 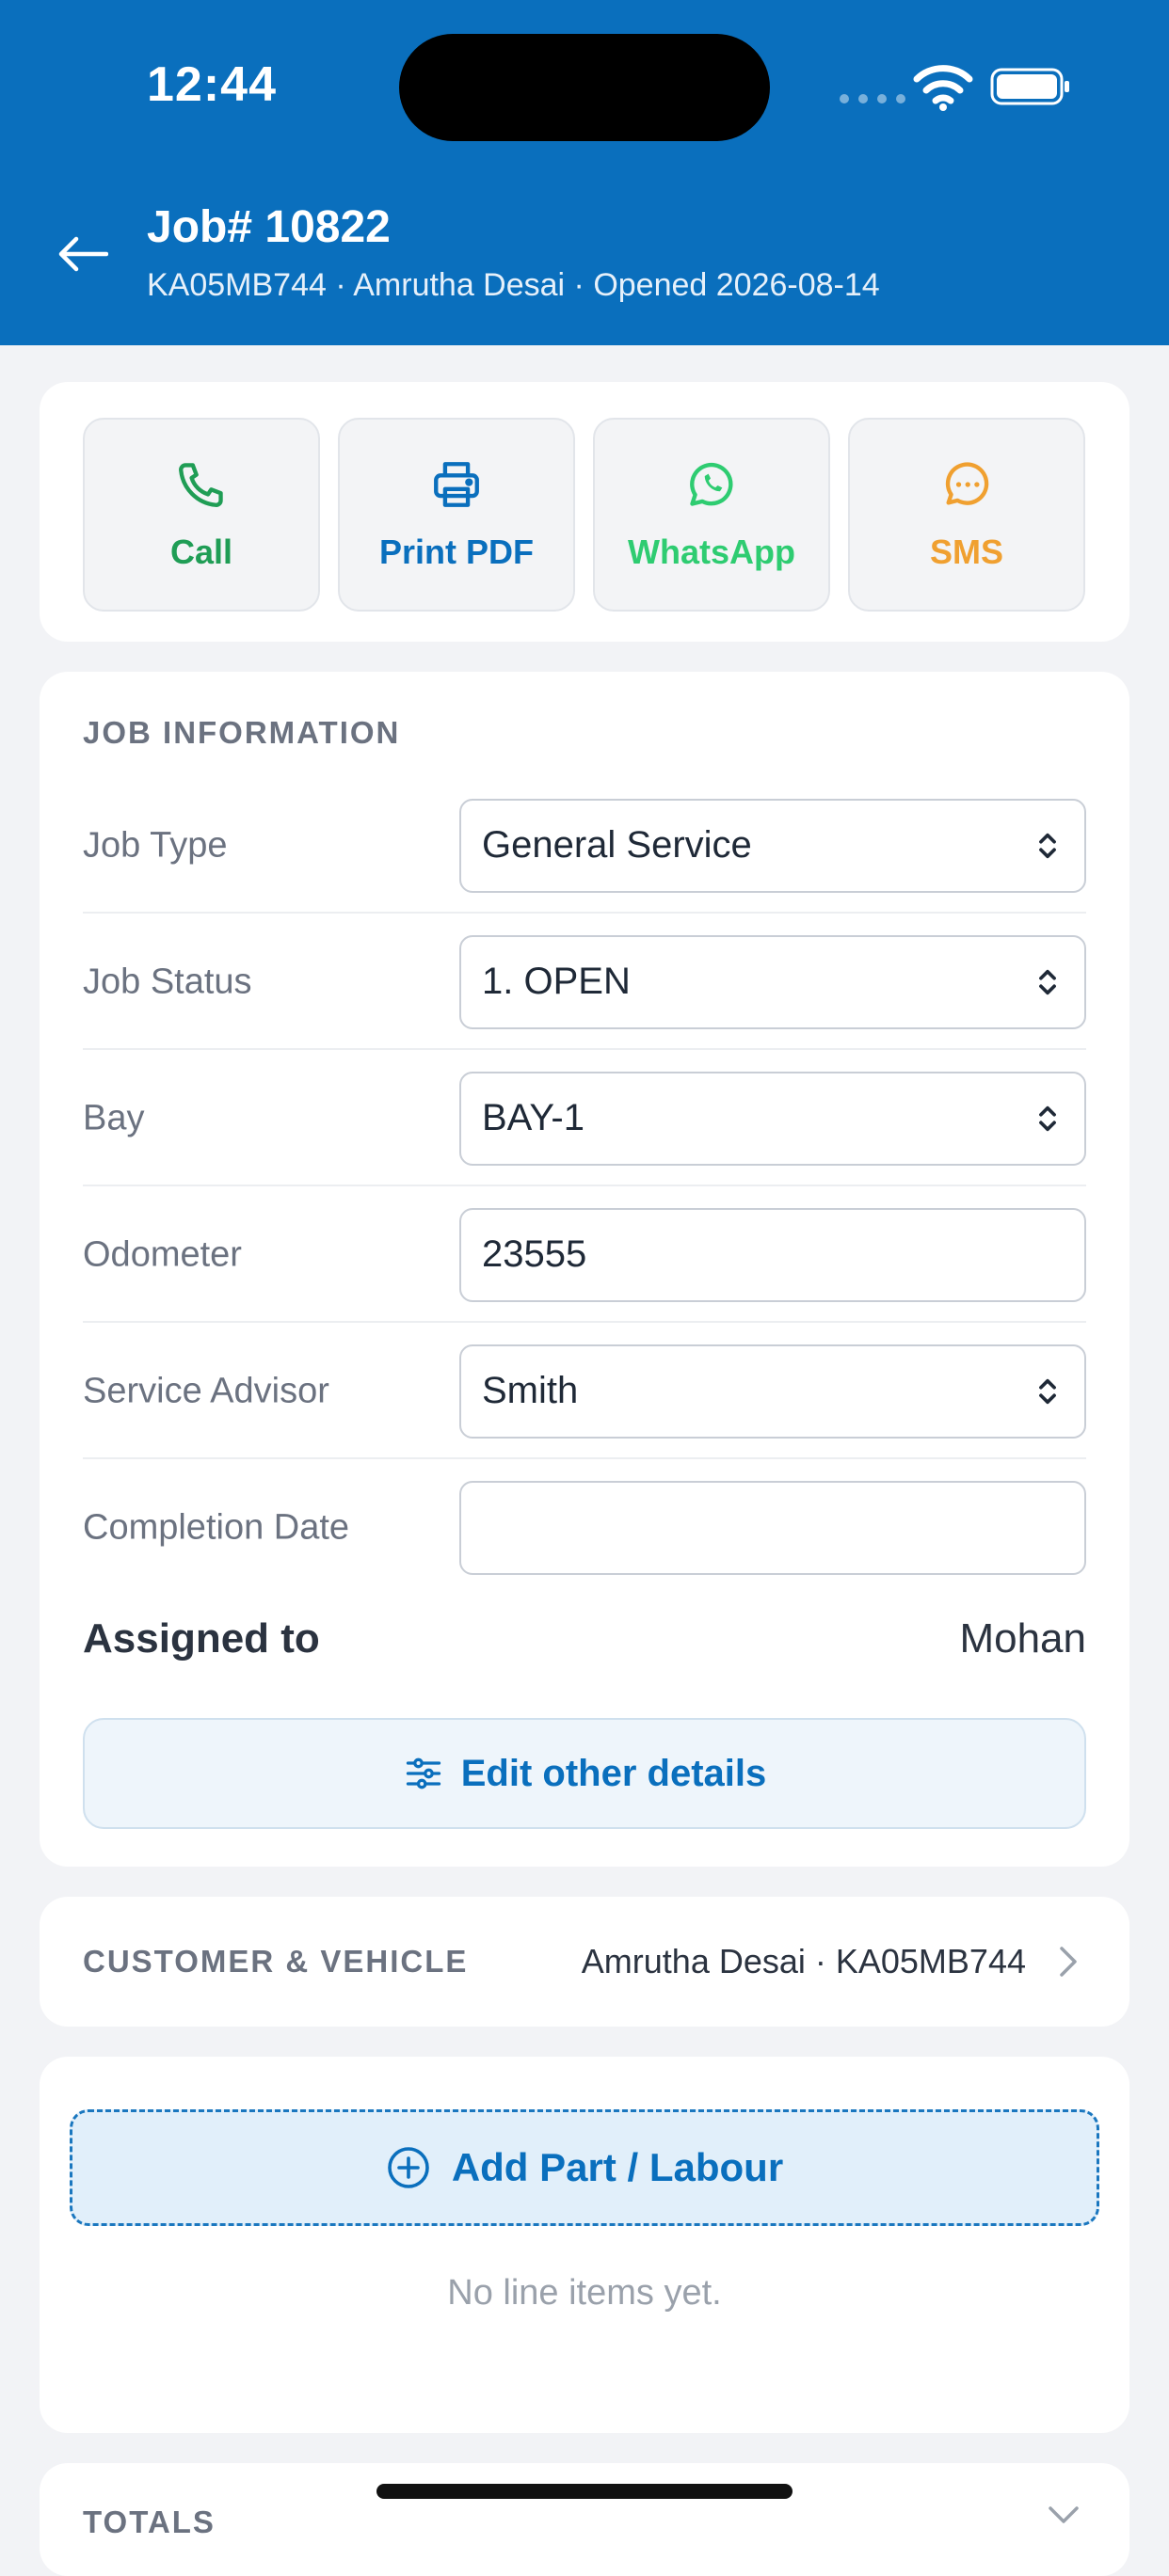 What do you see at coordinates (556, 982) in the screenshot?
I see `select-value: 1. OPEN` at bounding box center [556, 982].